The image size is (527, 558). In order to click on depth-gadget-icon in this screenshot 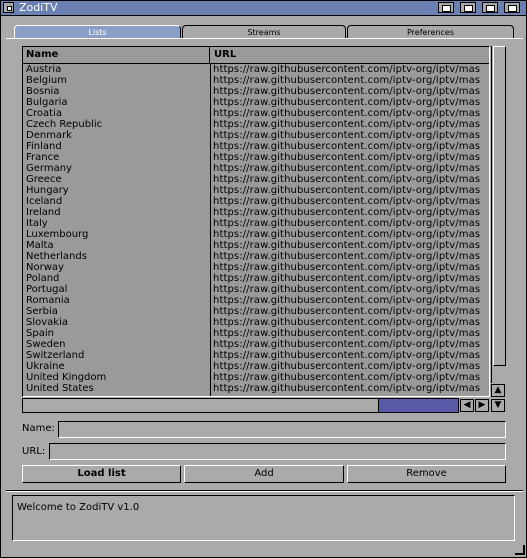, I will do `click(512, 7)`.